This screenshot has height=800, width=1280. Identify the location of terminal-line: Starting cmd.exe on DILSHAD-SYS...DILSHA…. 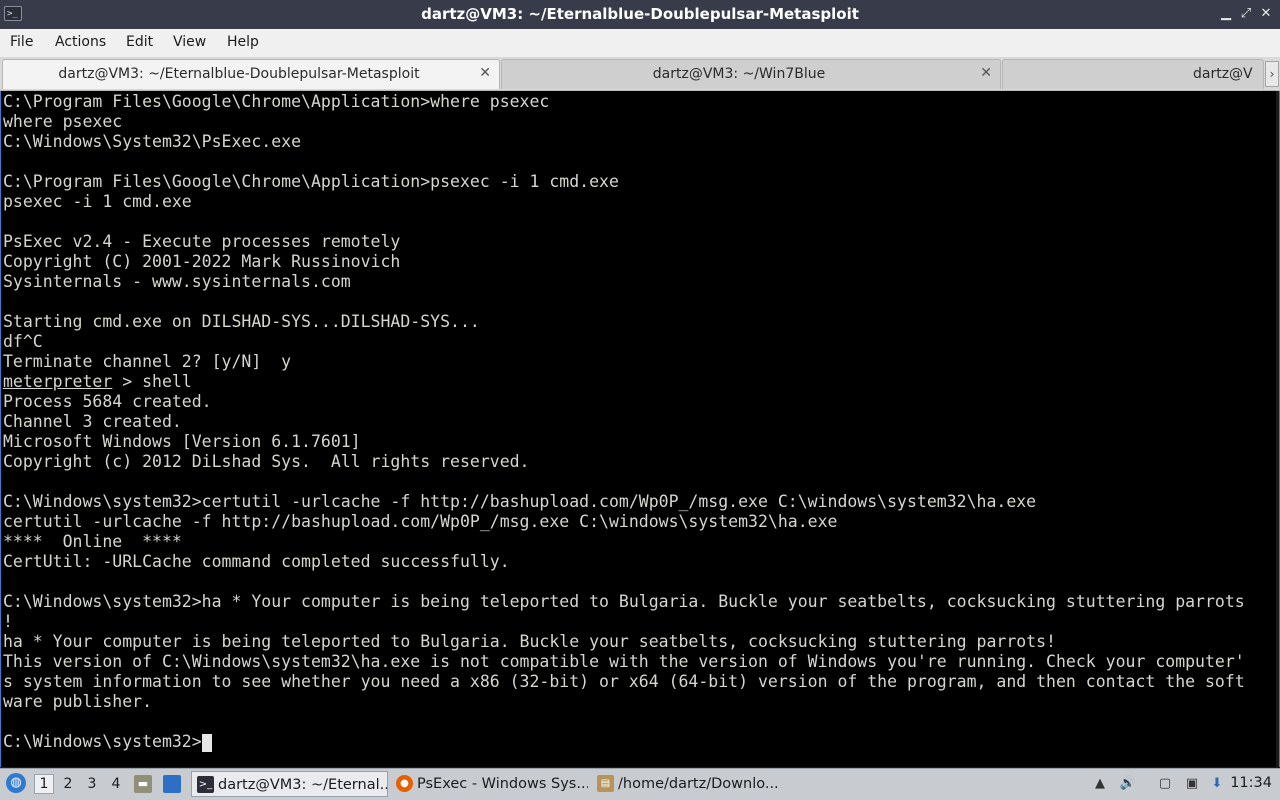
(241, 321).